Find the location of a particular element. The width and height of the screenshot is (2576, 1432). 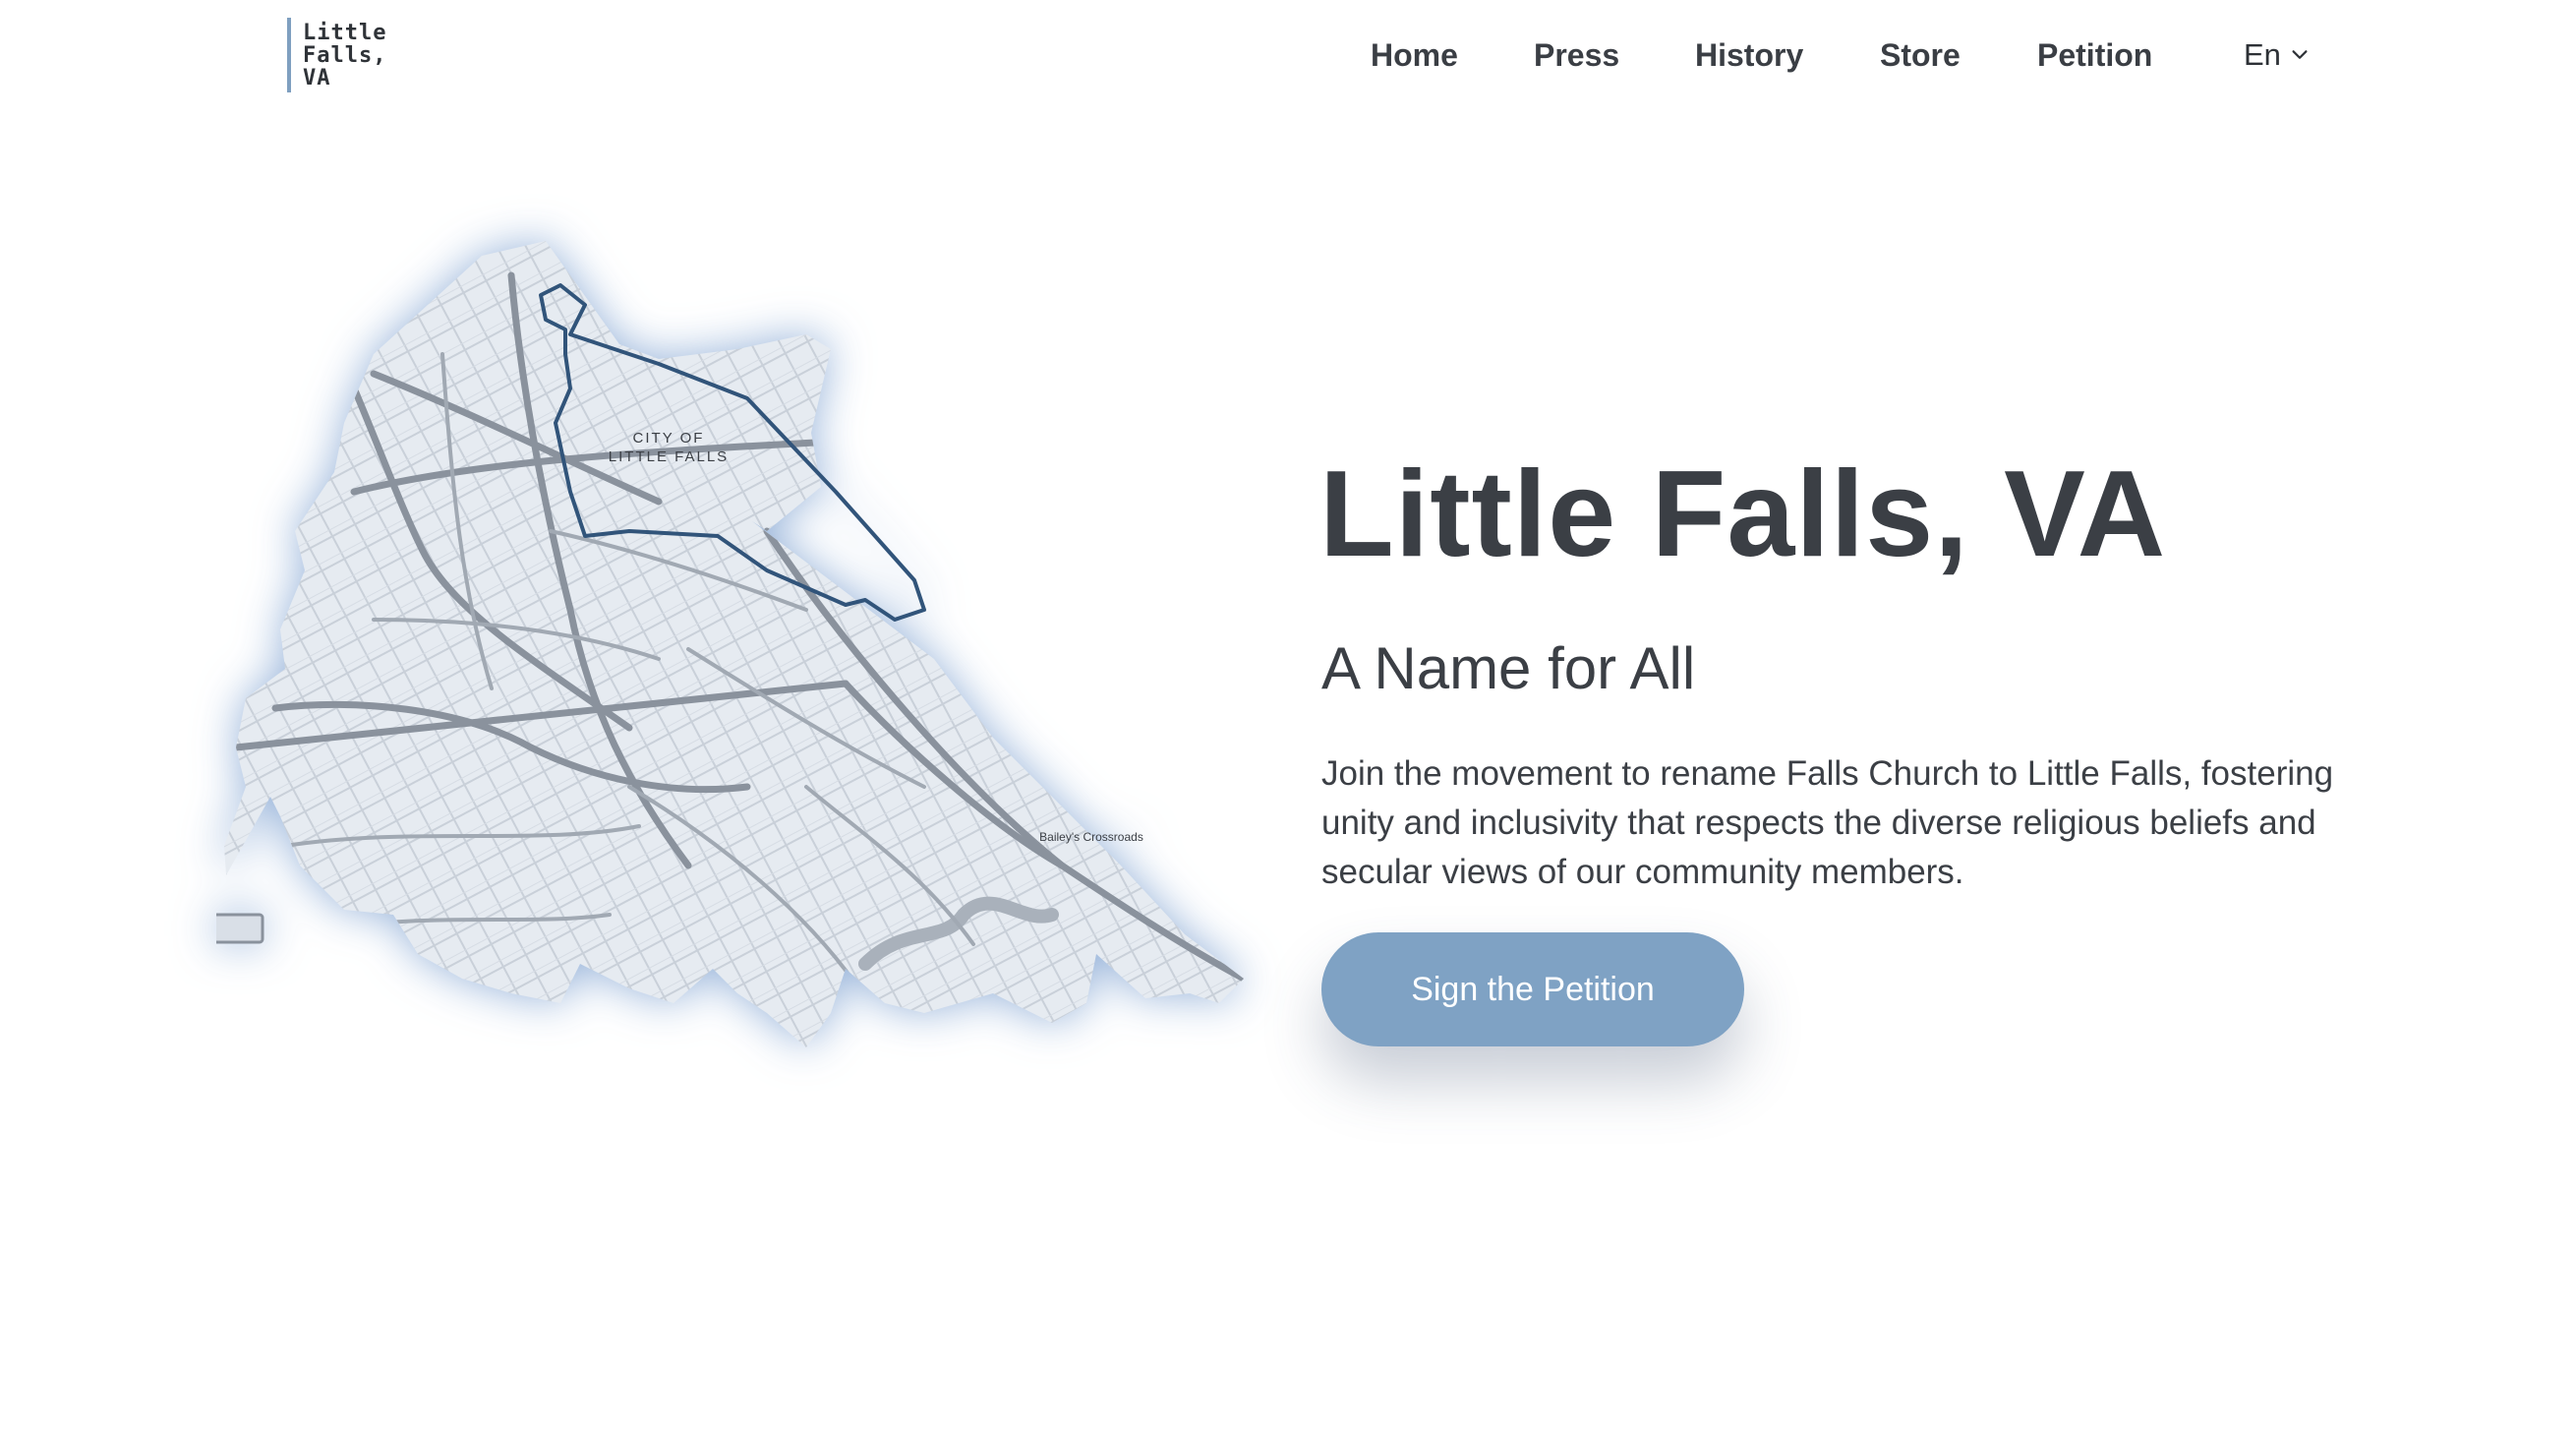

map-label-baileys: Bailey's Crossroads is located at coordinates (1091, 837).